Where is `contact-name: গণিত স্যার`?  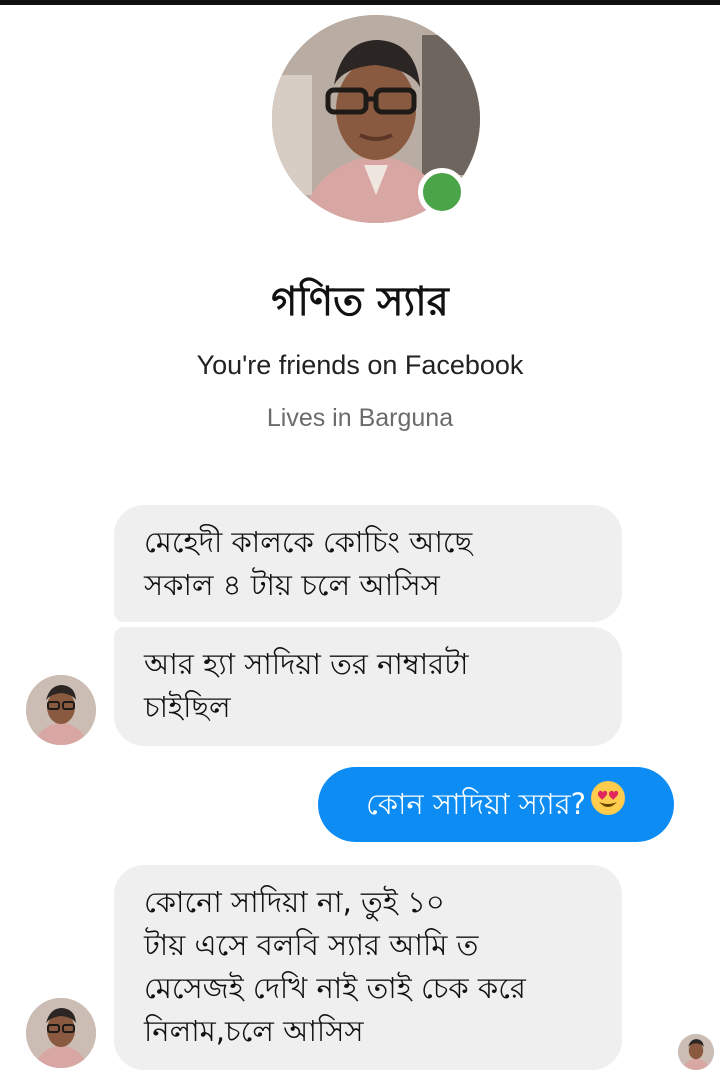
contact-name: গণিত স্যার is located at coordinates (360, 302).